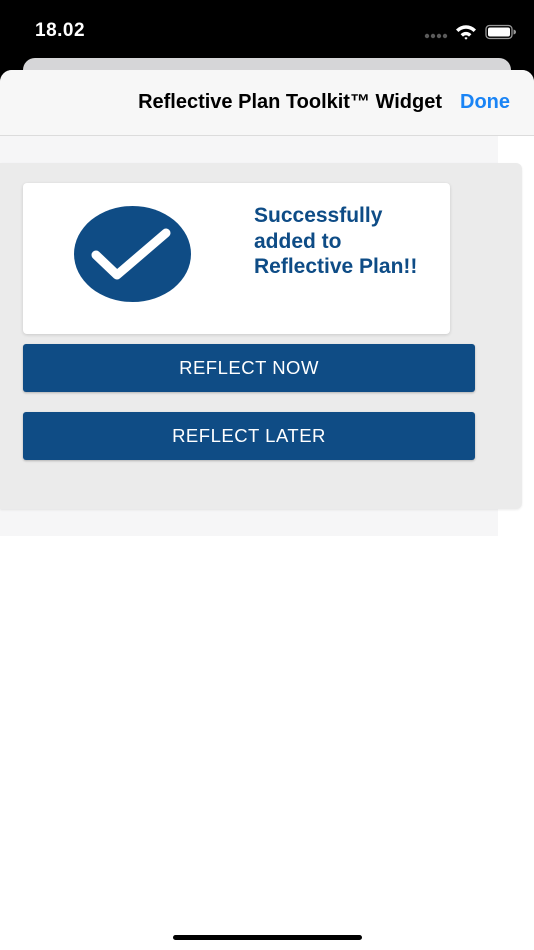  I want to click on success-card: Successfully added to Reflective Plan!!, so click(236, 258).